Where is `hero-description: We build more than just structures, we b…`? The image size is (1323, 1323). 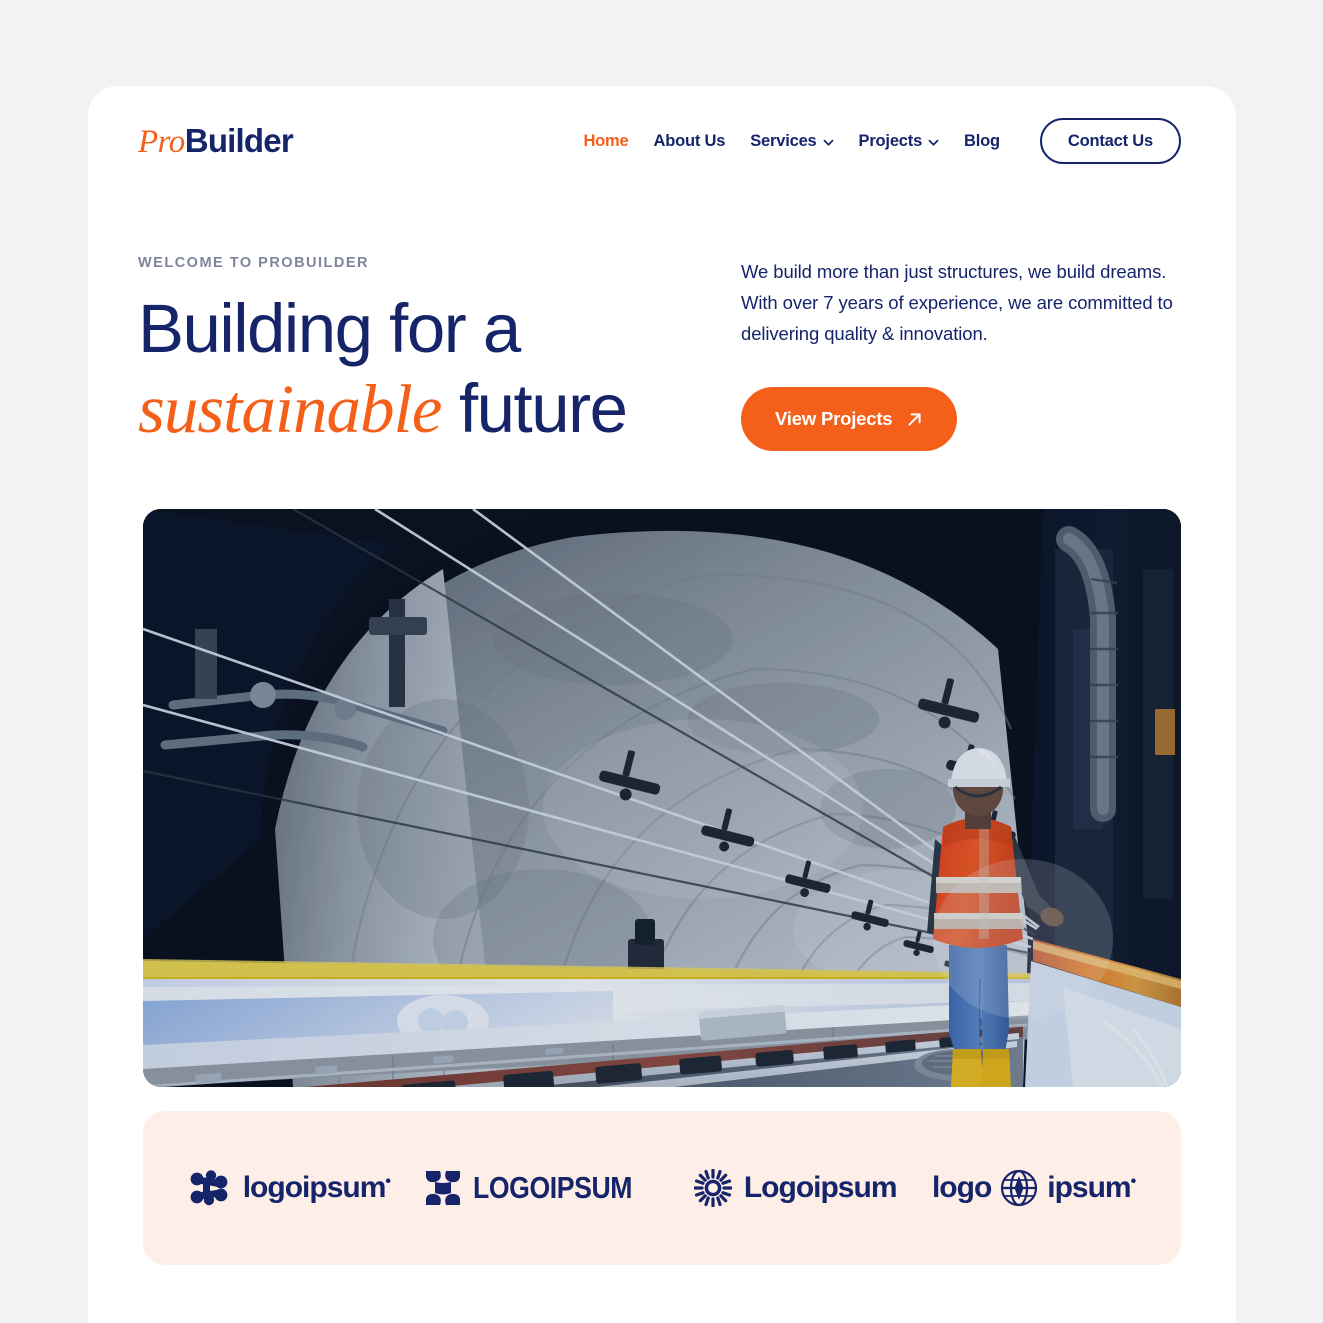
hero-description: We build more than just structures, we b… is located at coordinates (957, 303).